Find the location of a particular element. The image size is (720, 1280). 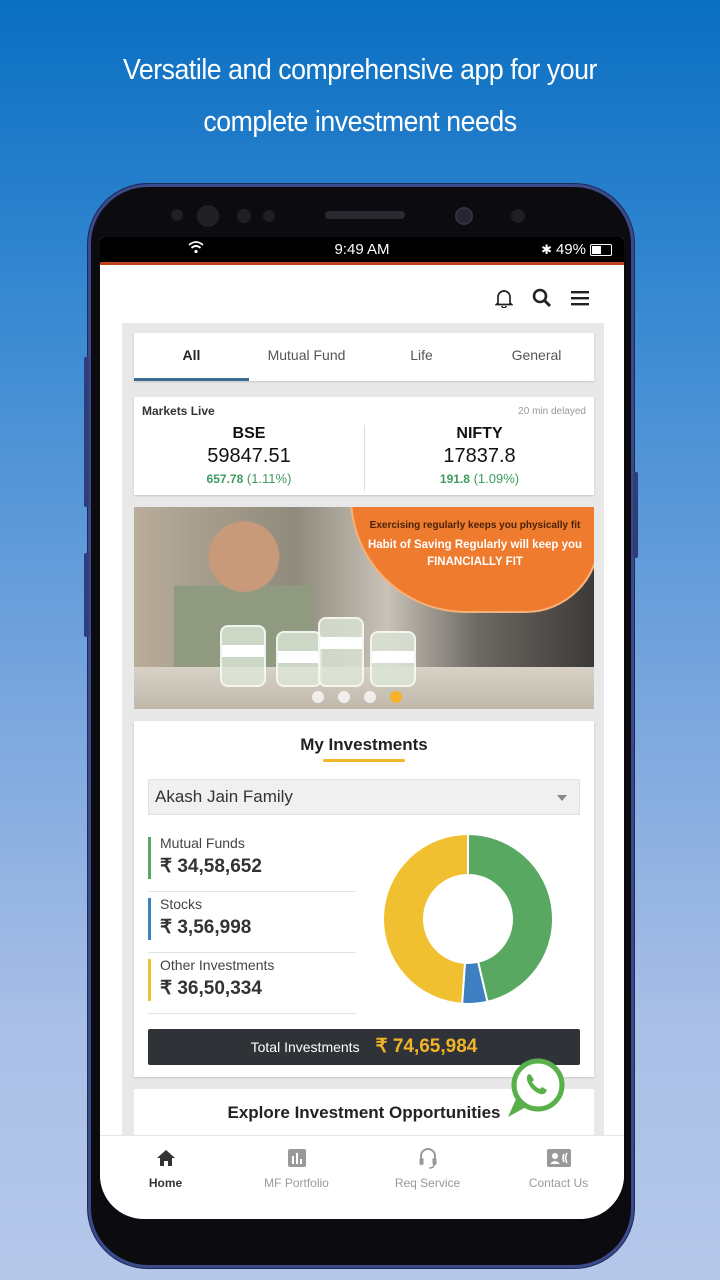

promo-headline-line2: complete investment needs is located at coordinates (360, 122).